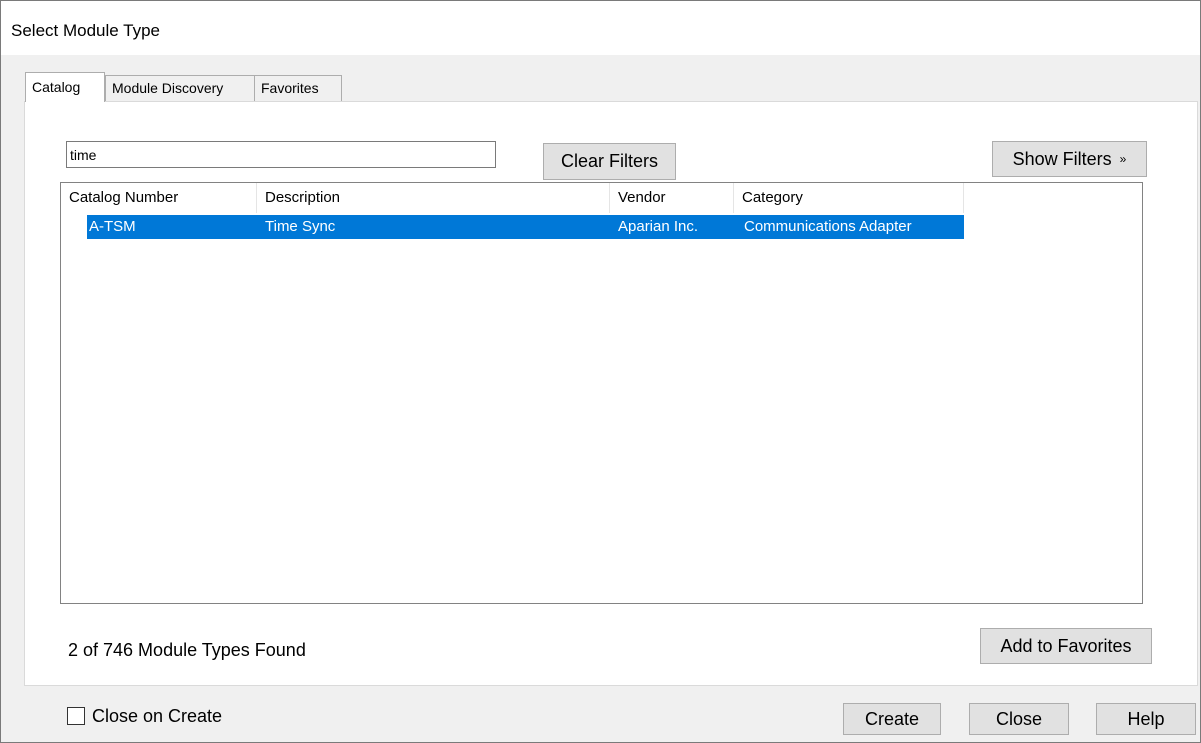 Image resolution: width=1201 pixels, height=743 pixels. Describe the element at coordinates (609, 161) in the screenshot. I see `clear-filters-button: Clear Filters` at that location.